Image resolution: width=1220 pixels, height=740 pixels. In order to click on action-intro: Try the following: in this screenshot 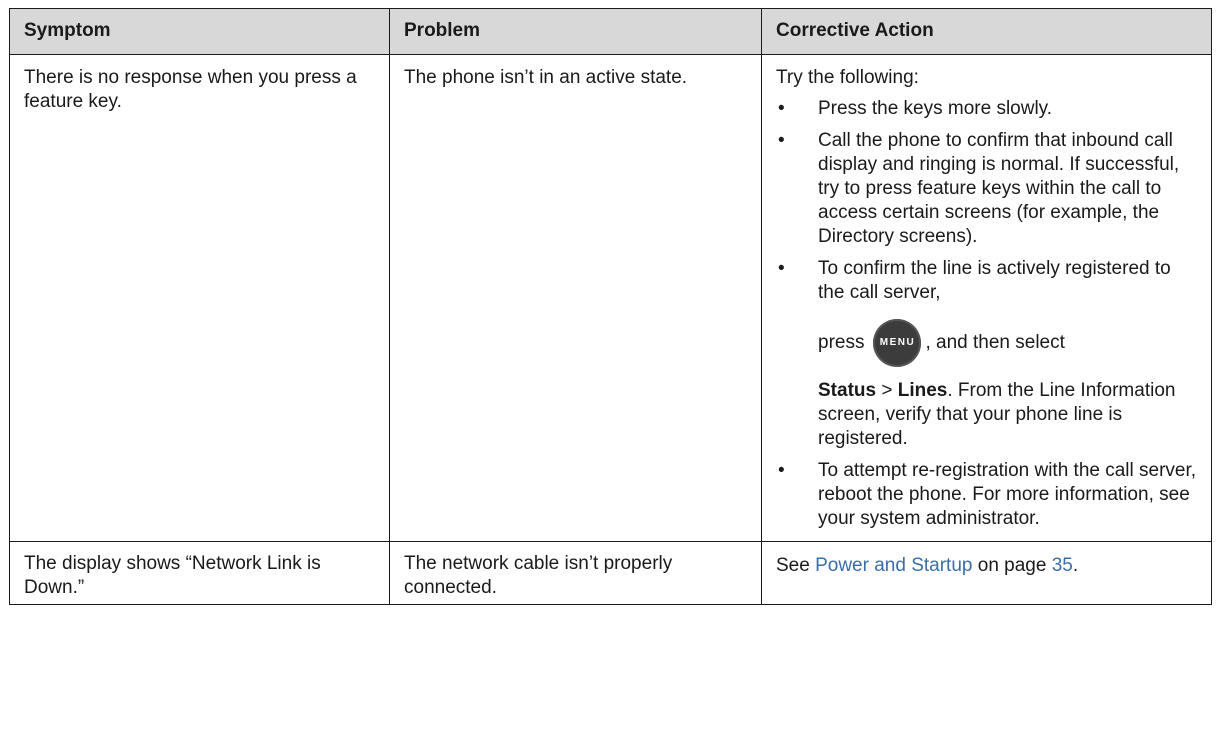, I will do `click(847, 77)`.